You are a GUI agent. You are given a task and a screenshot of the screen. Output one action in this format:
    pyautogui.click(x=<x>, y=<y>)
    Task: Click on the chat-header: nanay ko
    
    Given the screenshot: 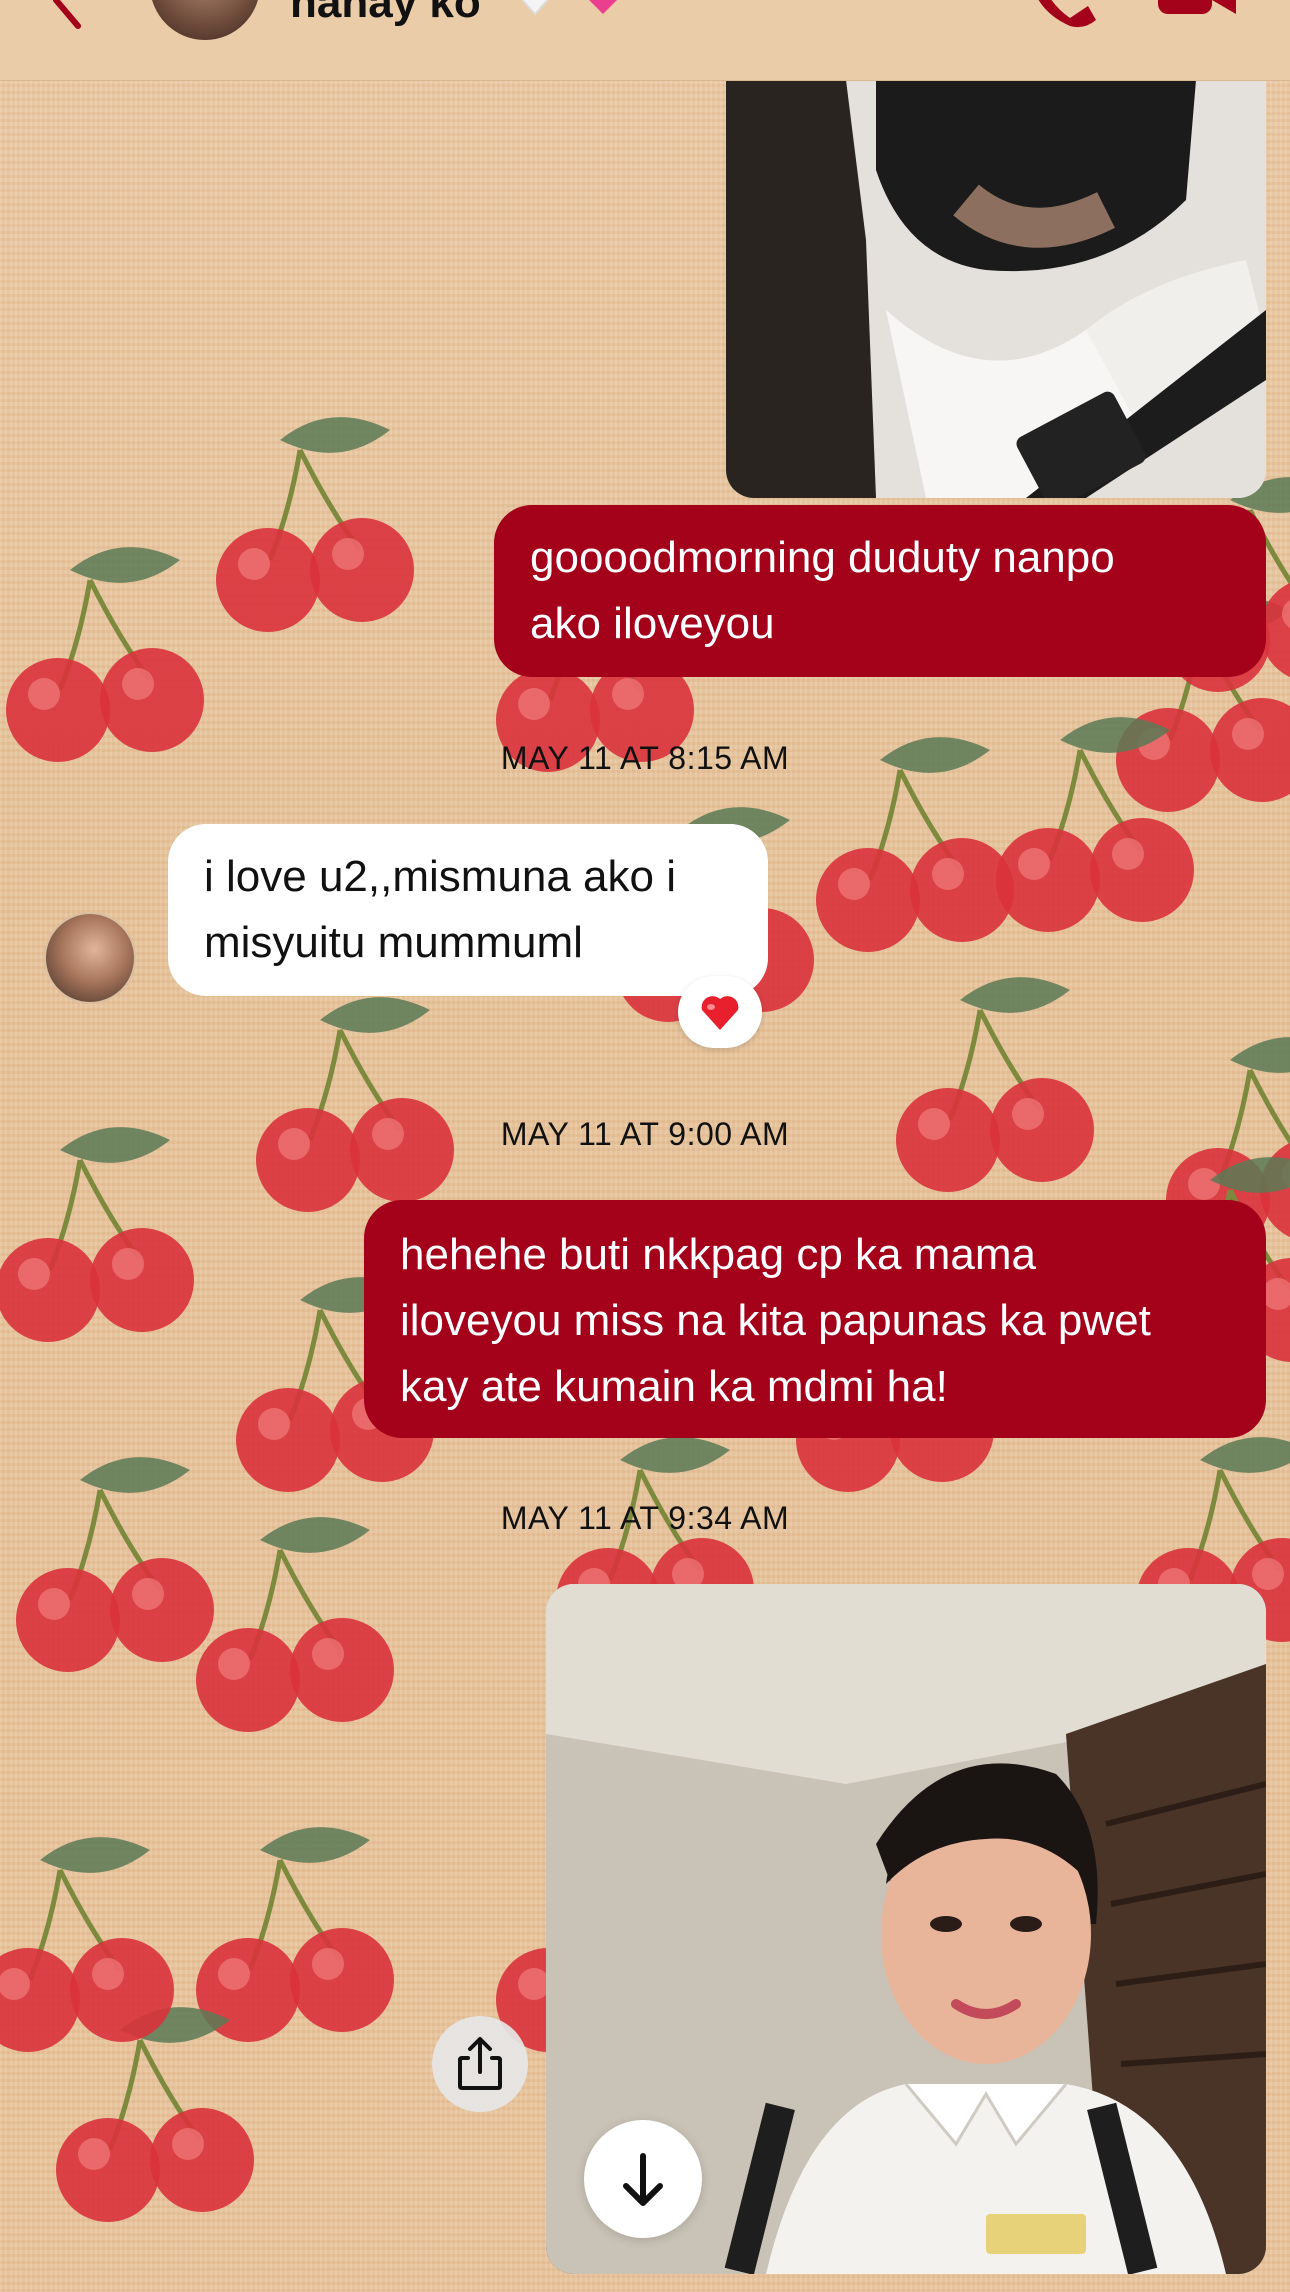 What is the action you would take?
    pyautogui.click(x=645, y=40)
    